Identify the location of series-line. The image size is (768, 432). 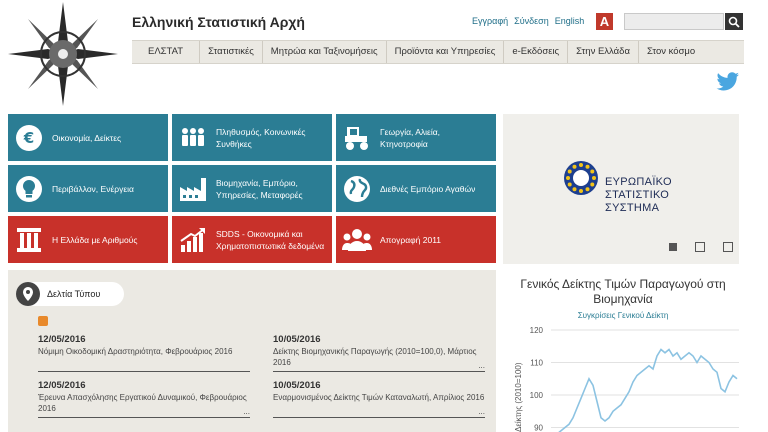
(648, 390).